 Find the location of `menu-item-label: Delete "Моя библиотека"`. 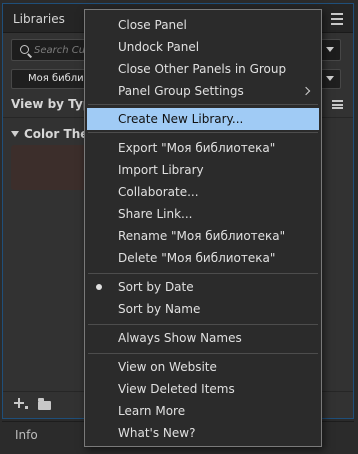

menu-item-label: Delete "Моя библиотека" is located at coordinates (197, 258).